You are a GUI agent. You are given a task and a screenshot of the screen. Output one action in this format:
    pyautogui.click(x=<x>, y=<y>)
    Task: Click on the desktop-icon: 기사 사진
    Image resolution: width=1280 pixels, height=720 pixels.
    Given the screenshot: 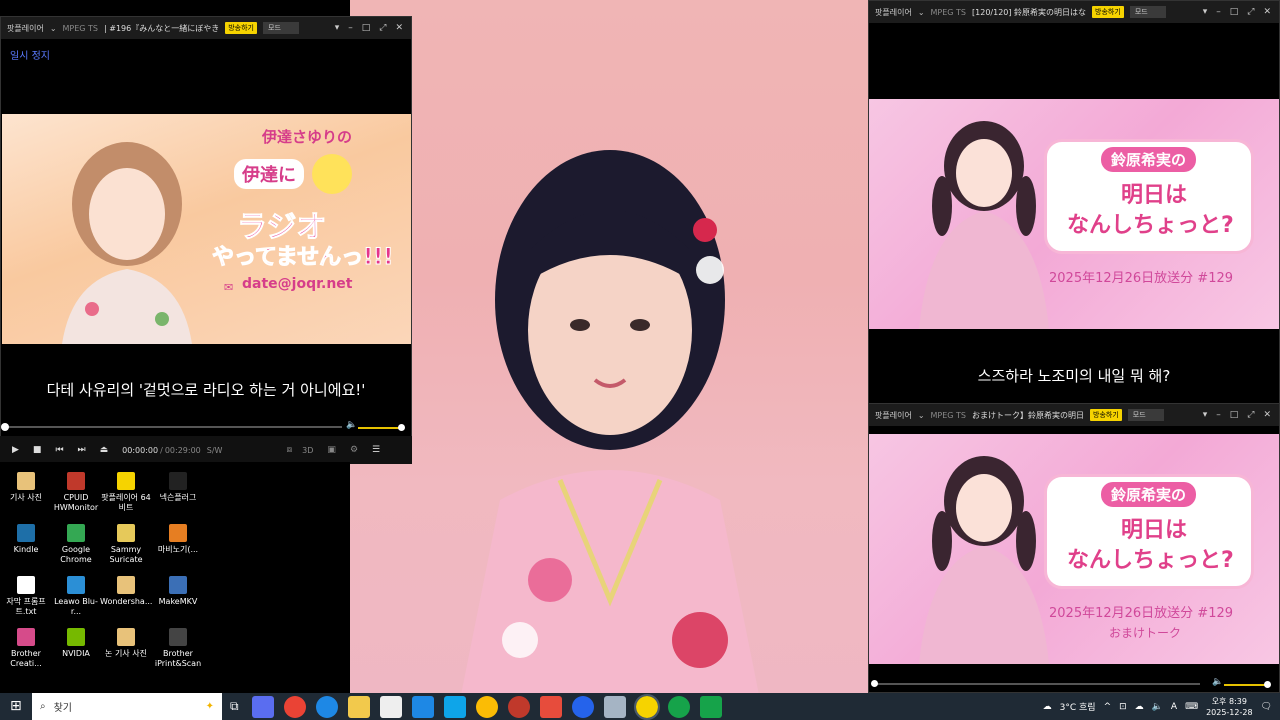 What is the action you would take?
    pyautogui.click(x=26, y=487)
    